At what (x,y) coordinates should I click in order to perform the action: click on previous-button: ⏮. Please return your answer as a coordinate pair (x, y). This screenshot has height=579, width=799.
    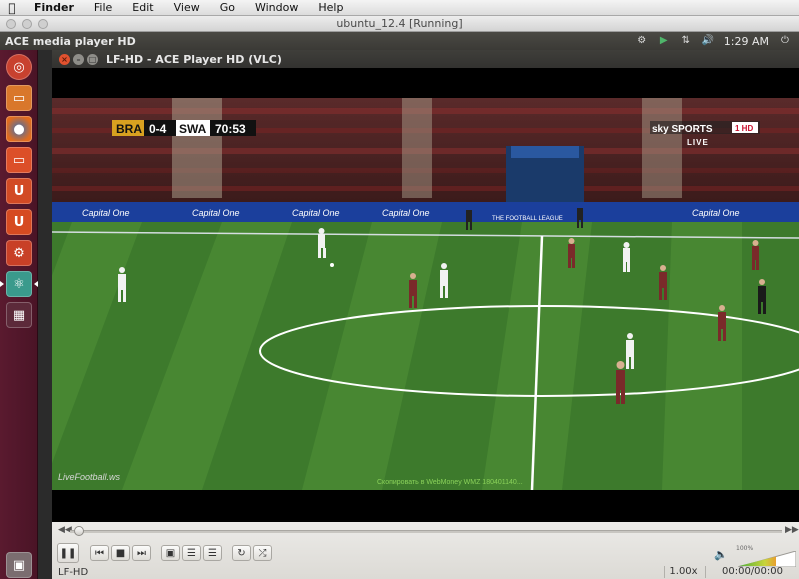
    Looking at the image, I should click on (99, 553).